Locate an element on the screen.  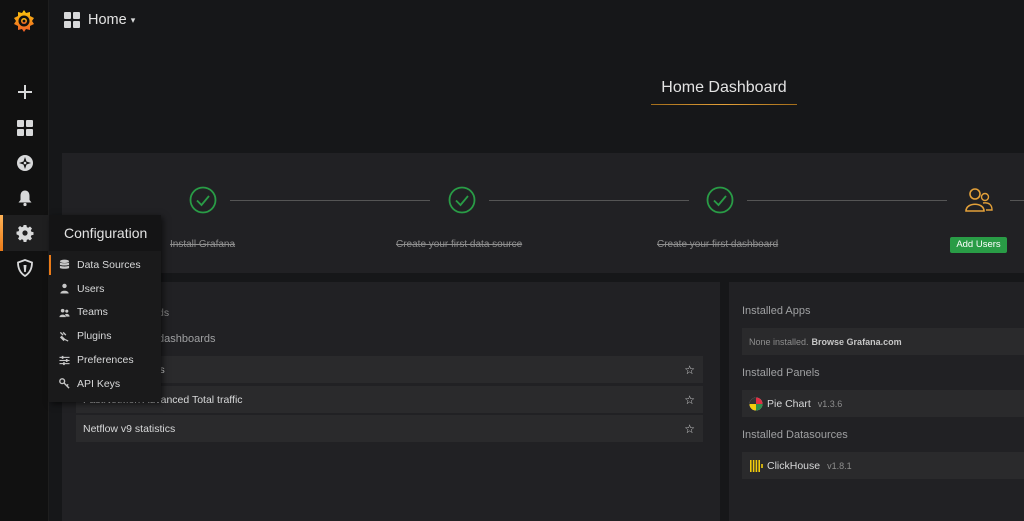
flyout-item-label: Data Sources is located at coordinates (109, 264).